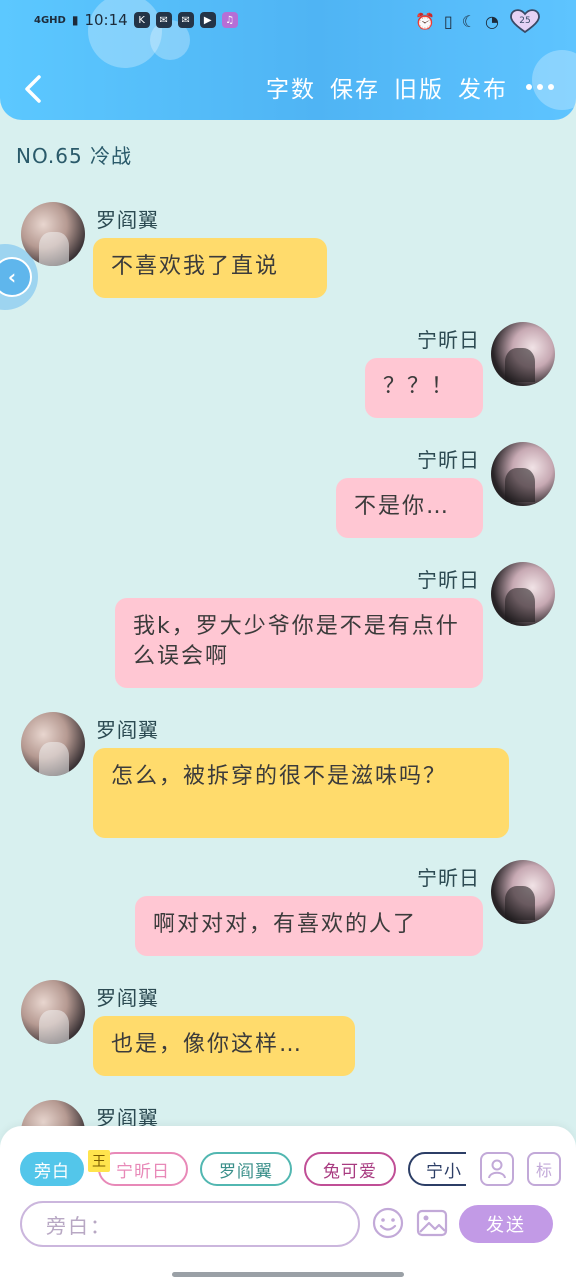 The height and width of the screenshot is (1280, 576). Describe the element at coordinates (246, 1169) in the screenshot. I see `role-chip: 罗阎翼` at that location.